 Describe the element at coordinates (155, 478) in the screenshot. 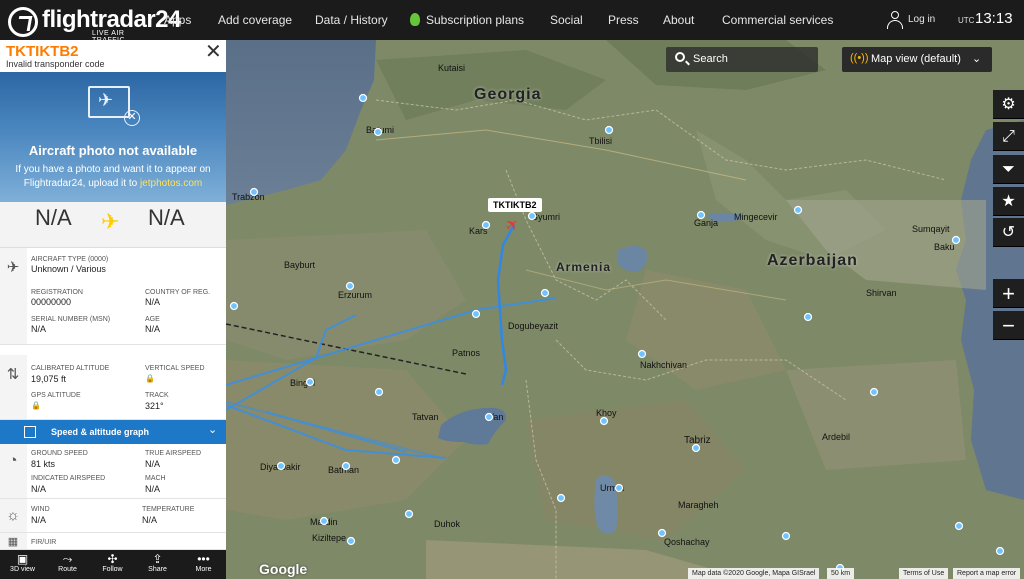

I see `mach-label: MACH` at that location.